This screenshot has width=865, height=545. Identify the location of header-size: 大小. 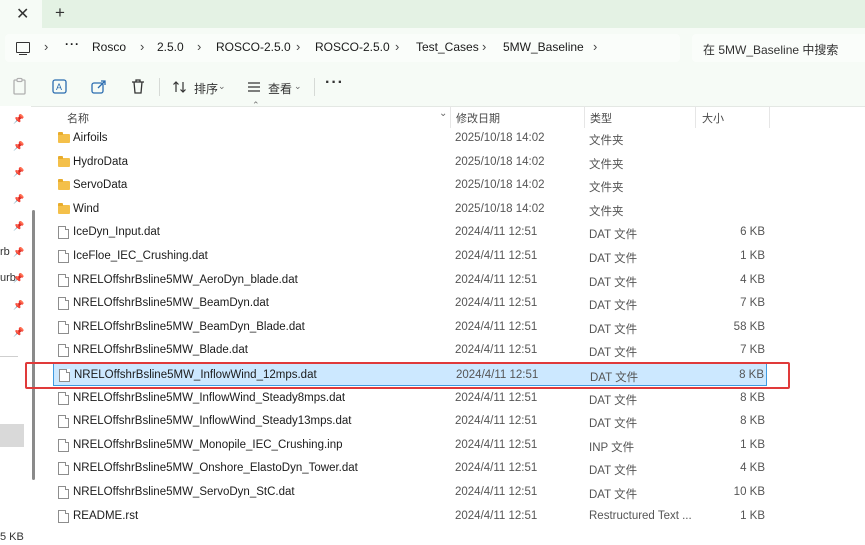
(713, 118).